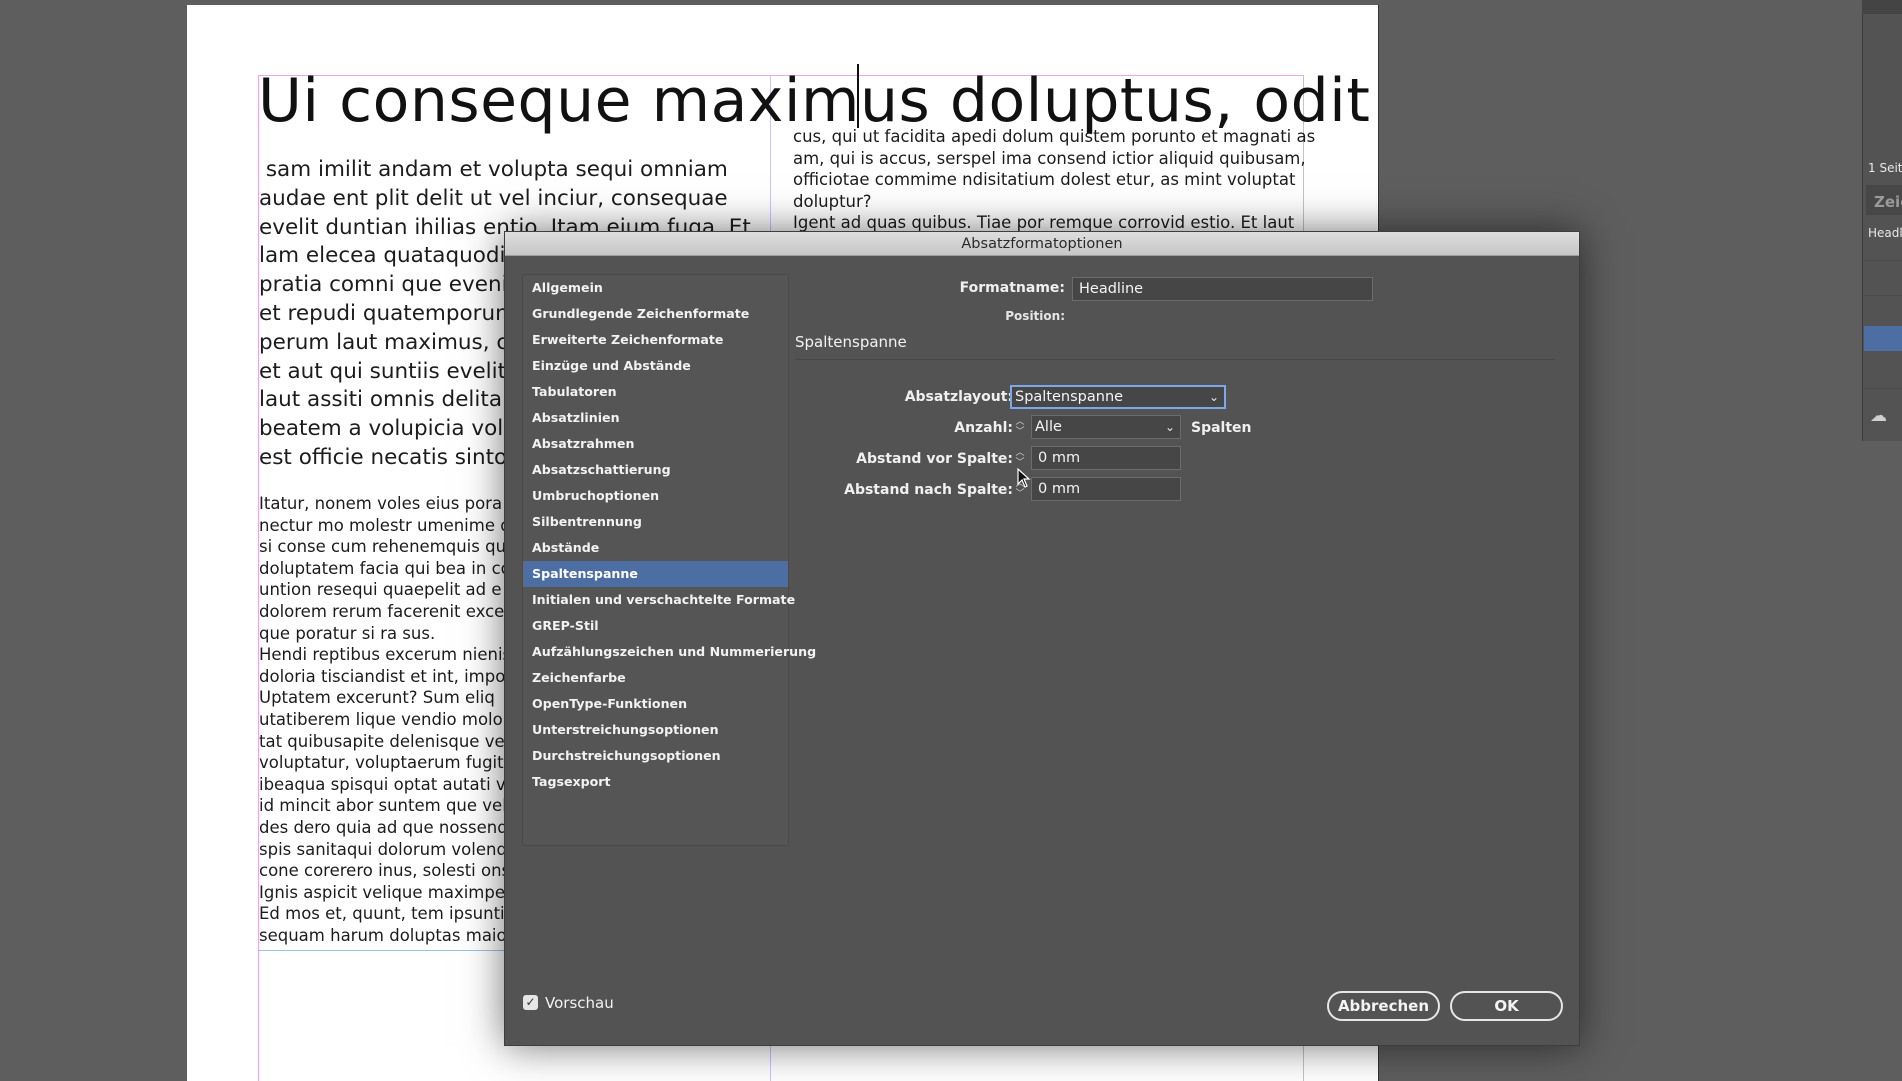  Describe the element at coordinates (655, 470) in the screenshot. I see `category-item: Absatzschattierung` at that location.